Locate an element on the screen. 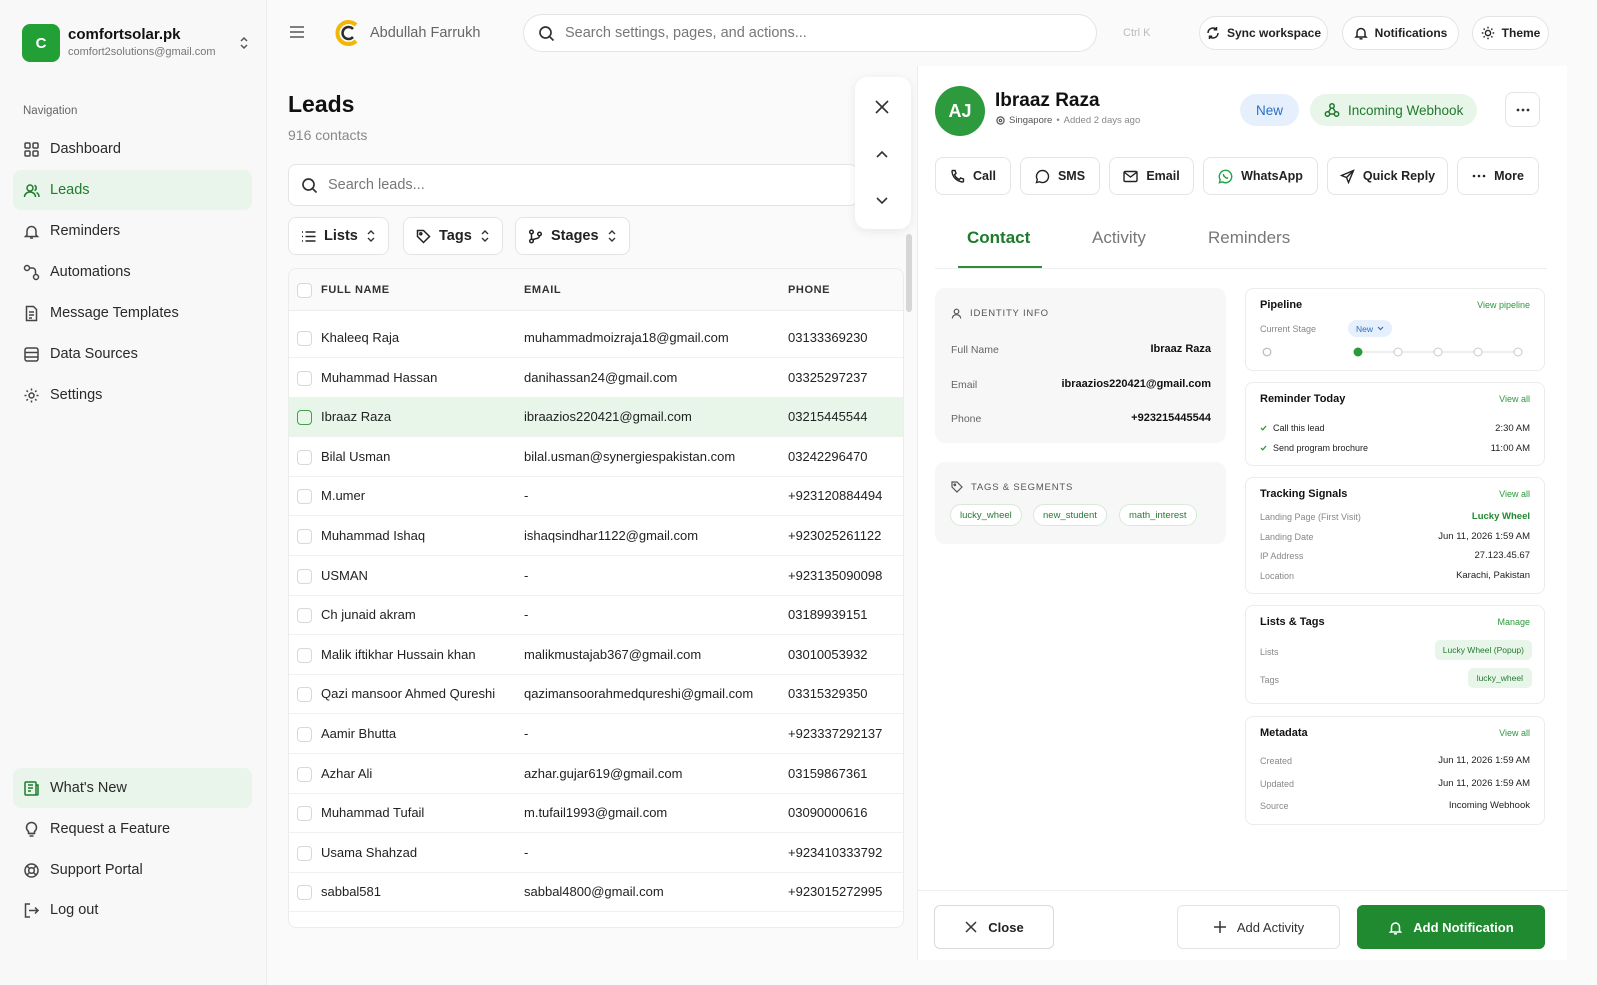 Image resolution: width=1597 pixels, height=985 pixels. global-search-input is located at coordinates (775, 33).